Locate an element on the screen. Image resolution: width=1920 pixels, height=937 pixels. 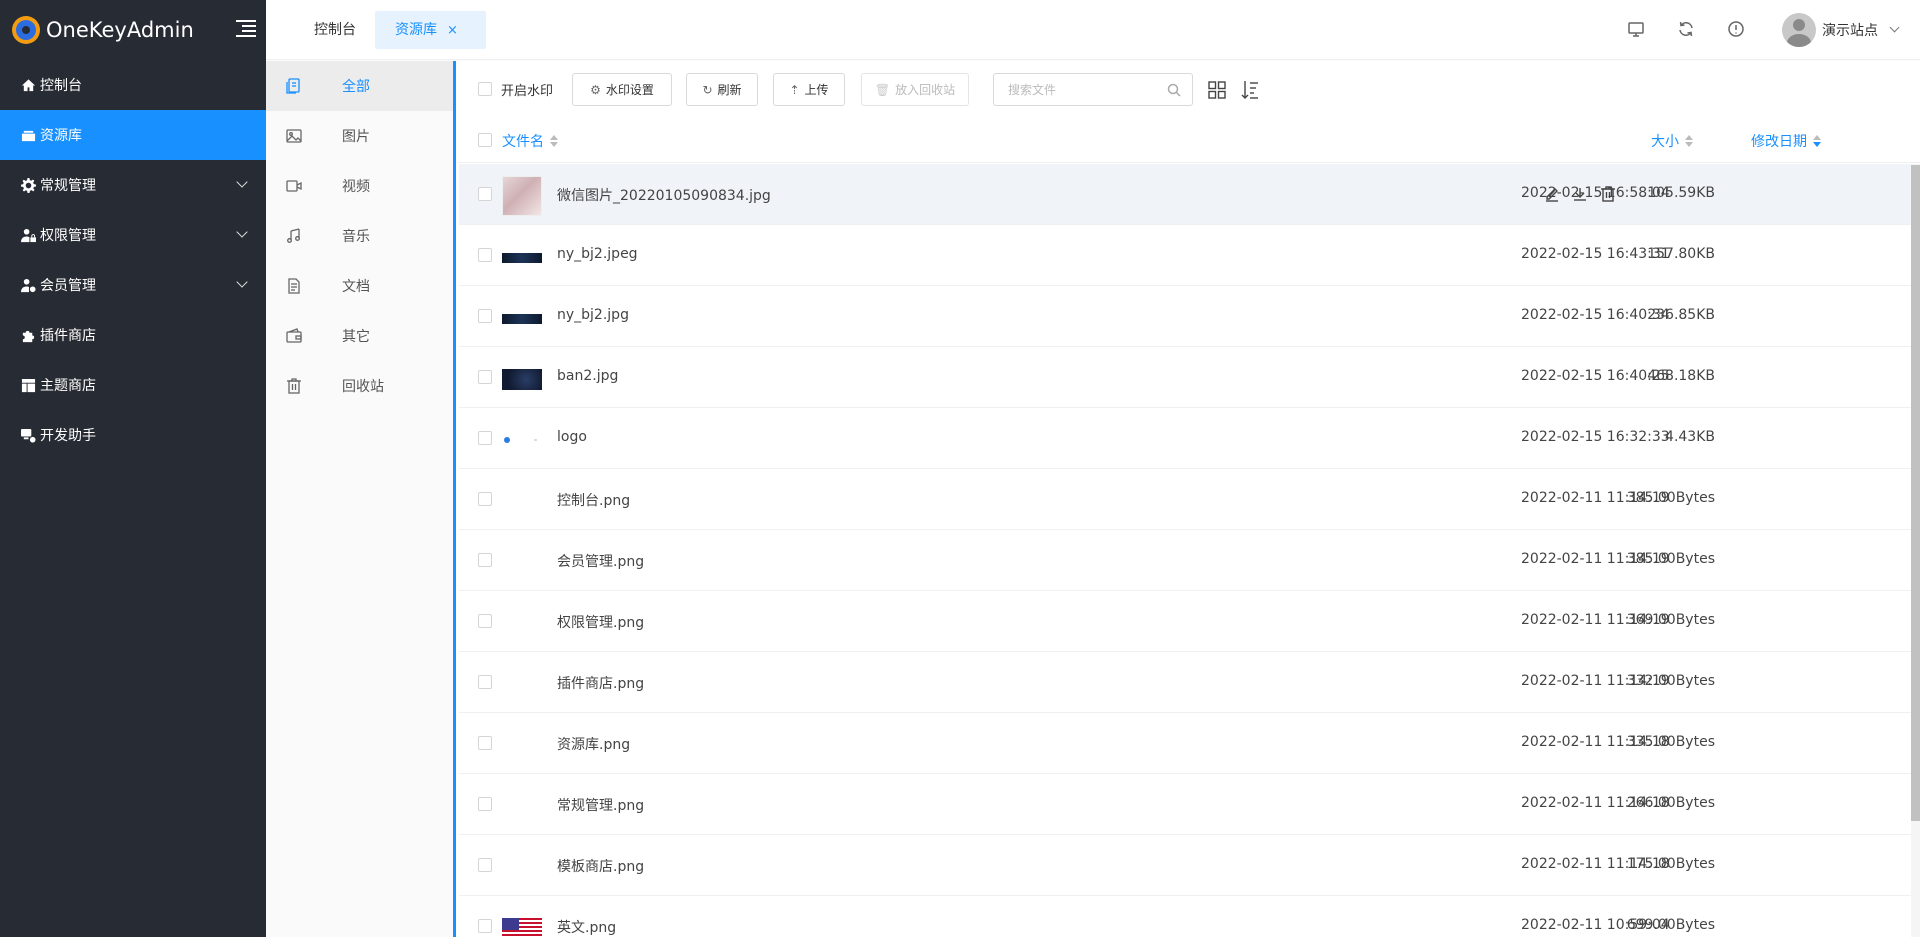
sidebar-item-6: 主题商店 is located at coordinates (133, 385).